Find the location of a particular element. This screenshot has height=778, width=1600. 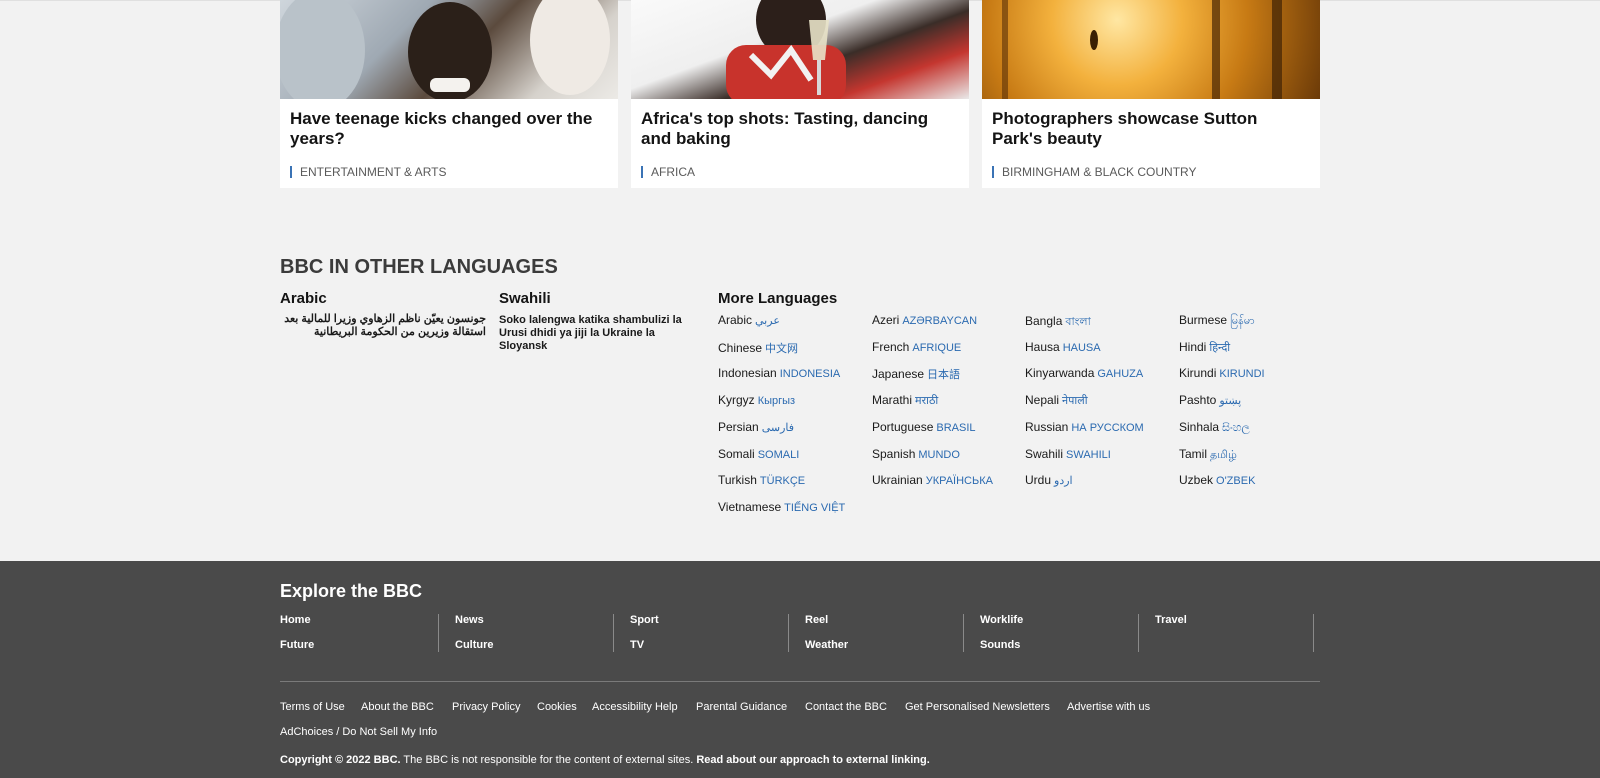

language-name: Kyrgyz is located at coordinates (736, 400).